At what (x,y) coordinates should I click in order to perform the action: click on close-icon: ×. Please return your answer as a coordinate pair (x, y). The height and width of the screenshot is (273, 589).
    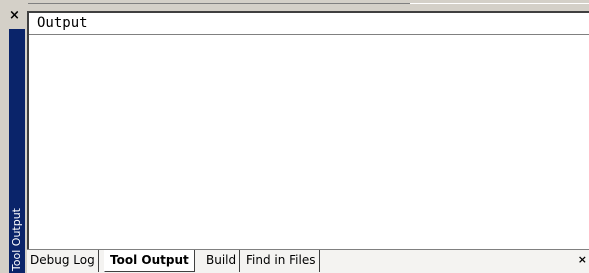
    Looking at the image, I should click on (14, 15).